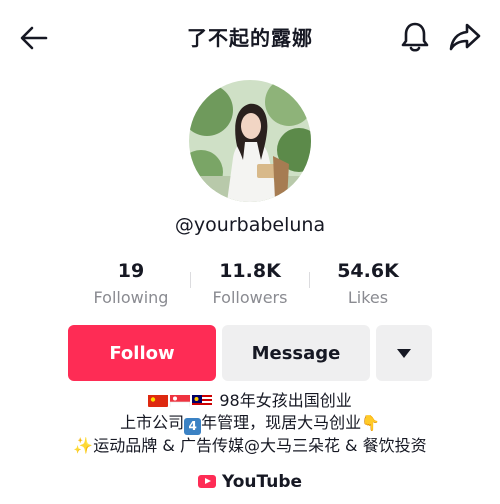 Image resolution: width=500 pixels, height=504 pixels. What do you see at coordinates (368, 297) in the screenshot?
I see `stat-label: Likes` at bounding box center [368, 297].